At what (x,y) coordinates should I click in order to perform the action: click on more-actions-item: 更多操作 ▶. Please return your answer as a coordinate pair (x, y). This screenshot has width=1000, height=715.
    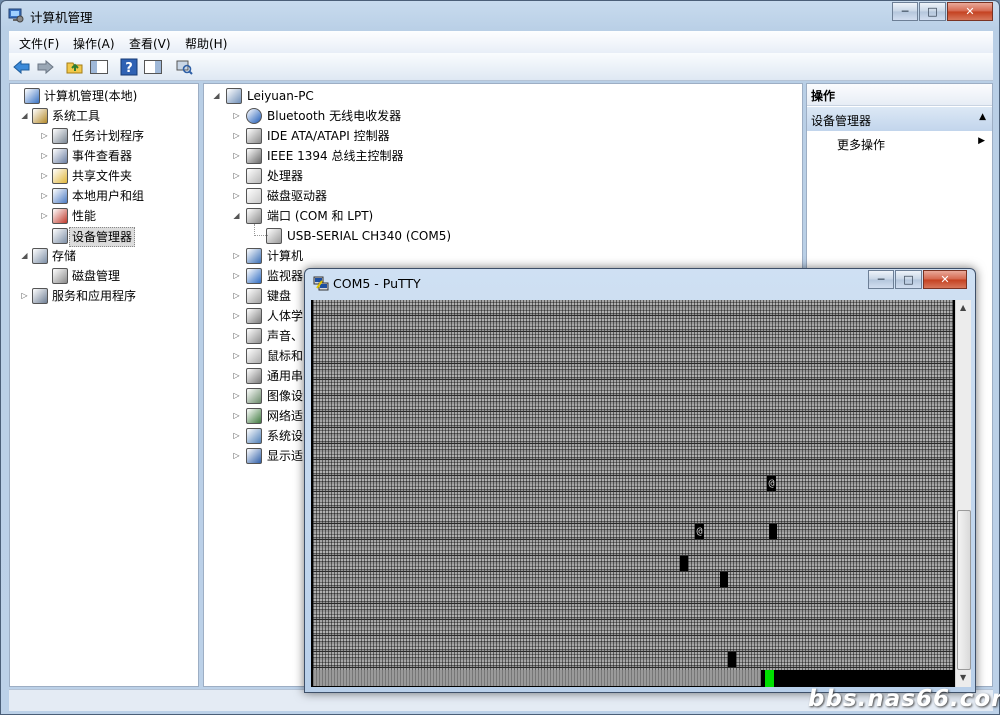
    Looking at the image, I should click on (912, 144).